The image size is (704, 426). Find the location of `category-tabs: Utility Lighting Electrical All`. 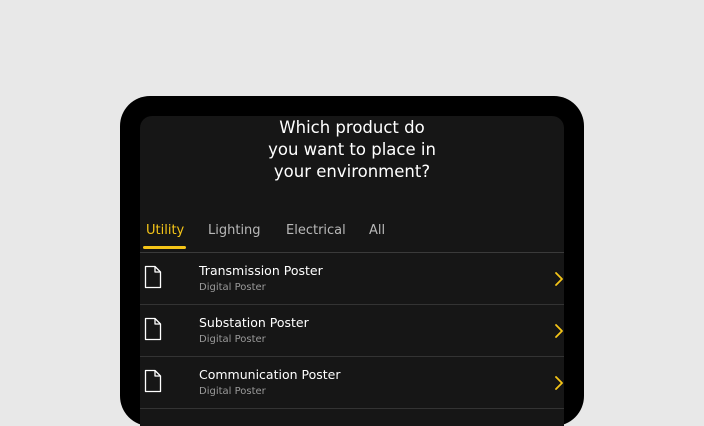

category-tabs: Utility Lighting Electrical All is located at coordinates (352, 235).